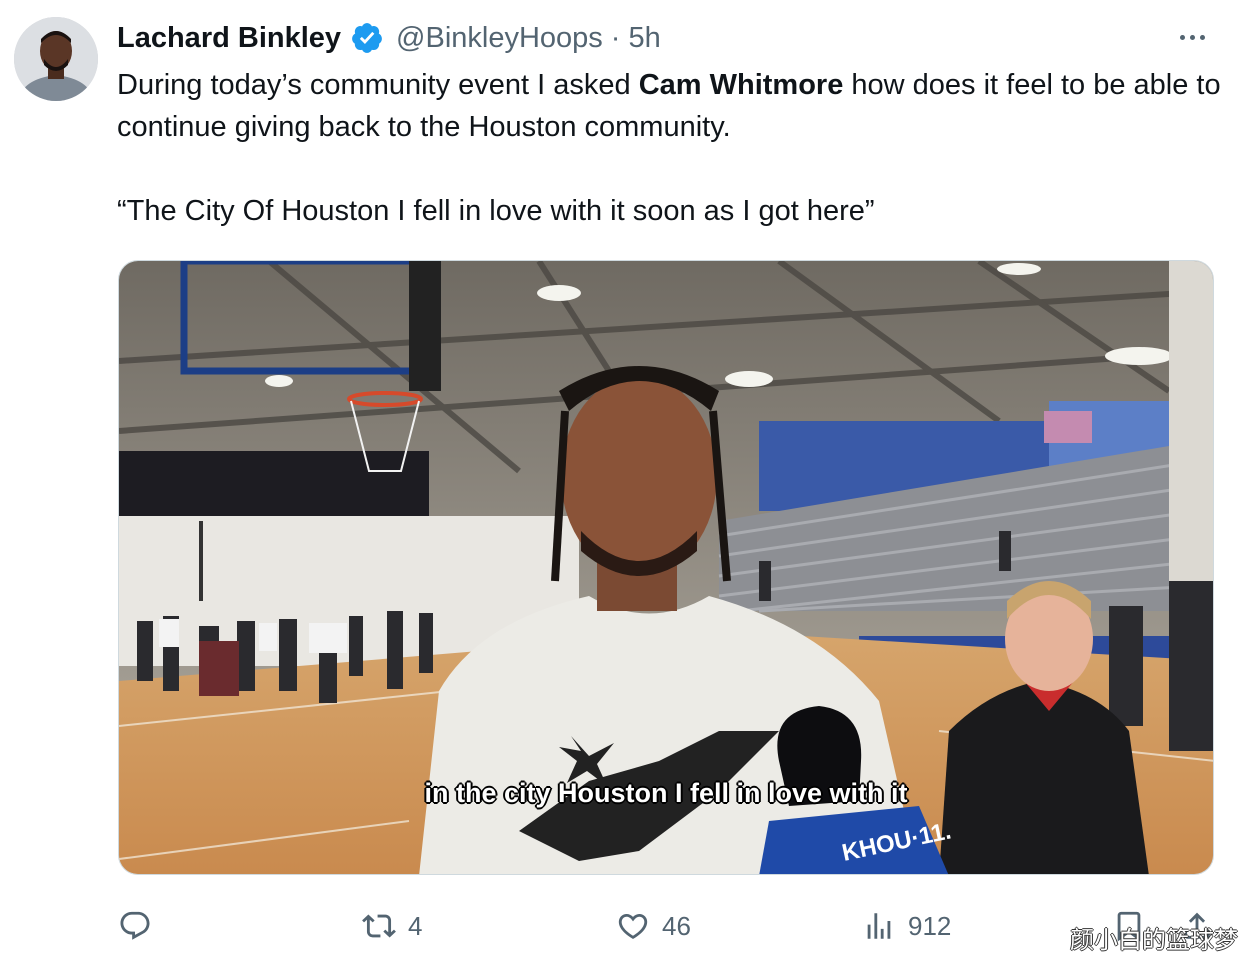  I want to click on action-bar: 4 46 912, so click(627, 926).